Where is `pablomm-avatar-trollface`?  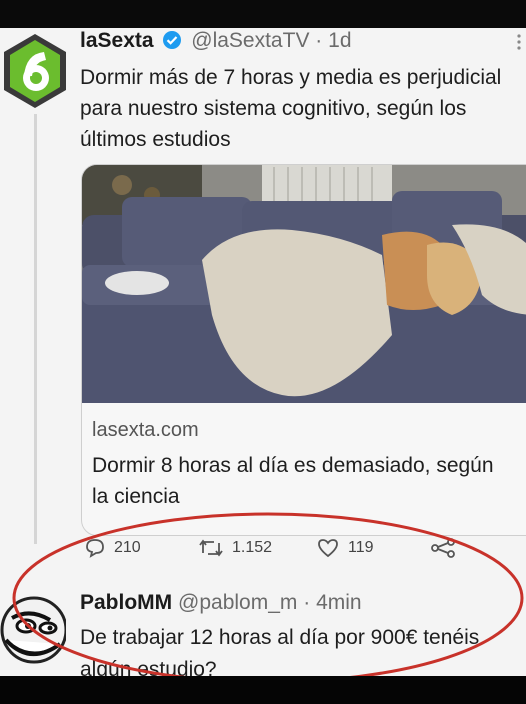 pablomm-avatar-trollface is located at coordinates (33, 633).